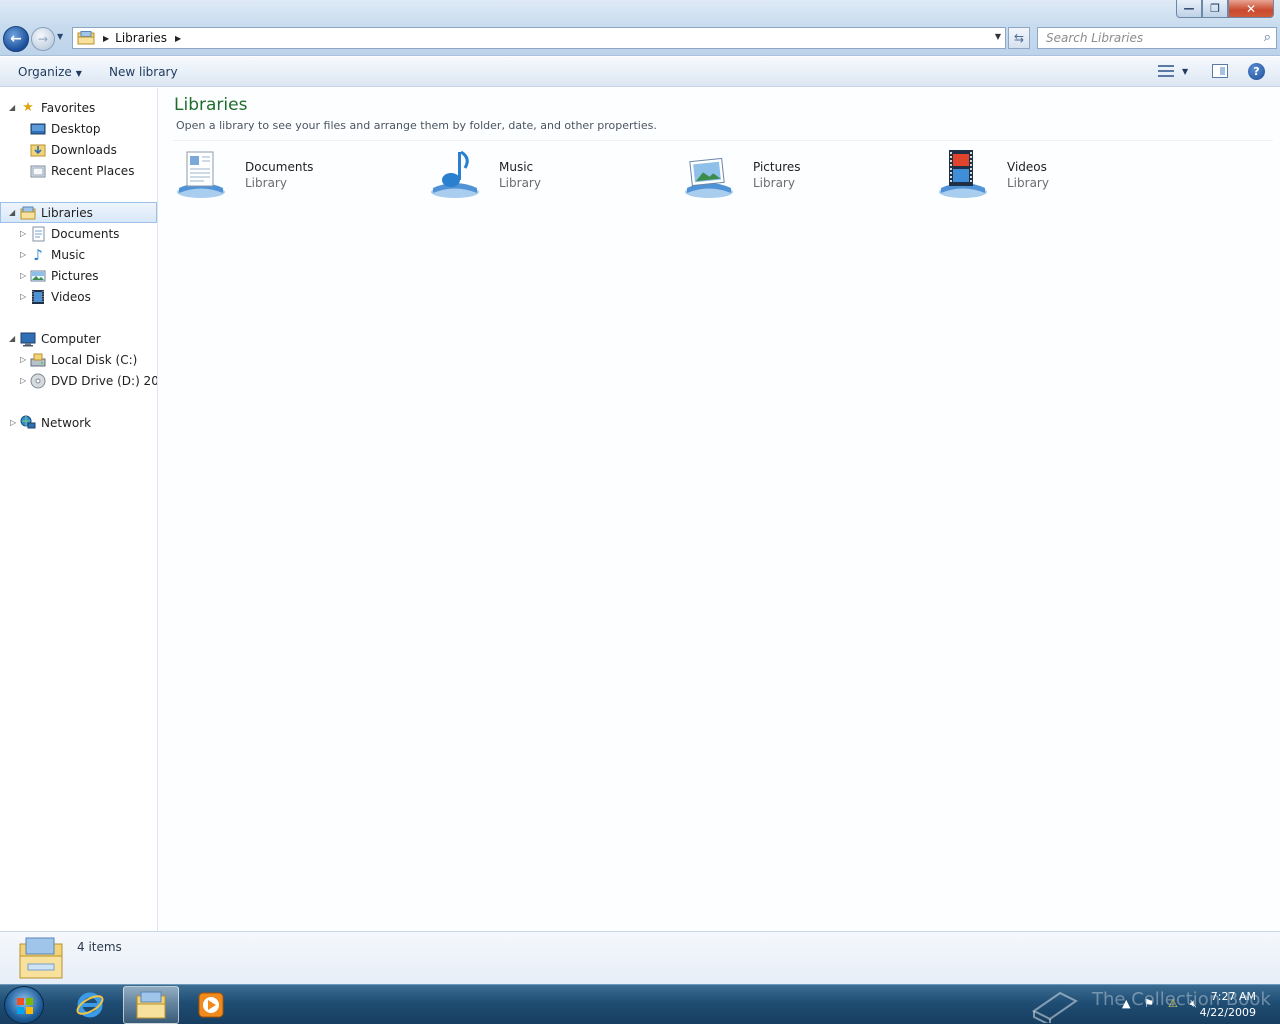 The width and height of the screenshot is (1280, 1024). Describe the element at coordinates (78, 422) in the screenshot. I see `nav-network: ▷ Network` at that location.